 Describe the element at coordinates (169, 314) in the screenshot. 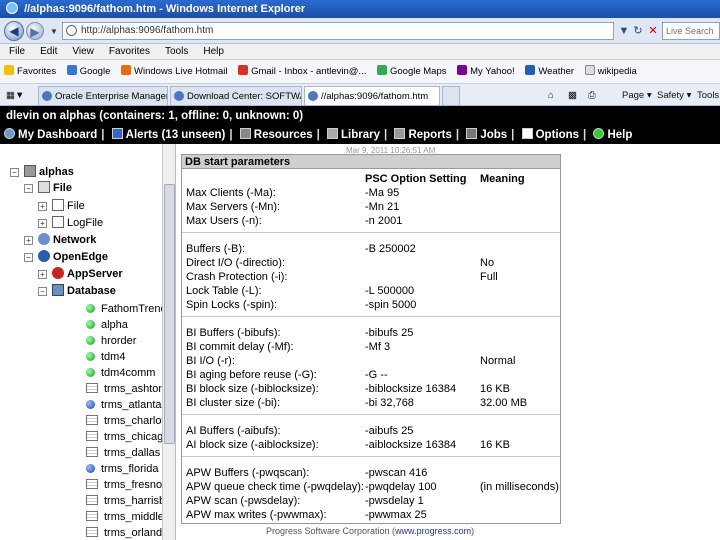

I see `tree-scrollbar-thumb` at that location.